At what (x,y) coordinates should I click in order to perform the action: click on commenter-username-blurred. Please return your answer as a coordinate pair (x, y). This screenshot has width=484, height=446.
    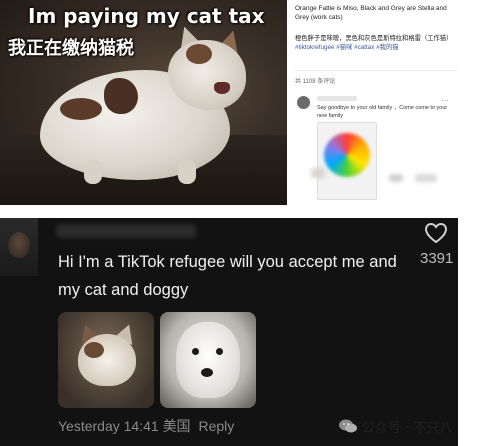
    Looking at the image, I should click on (337, 98).